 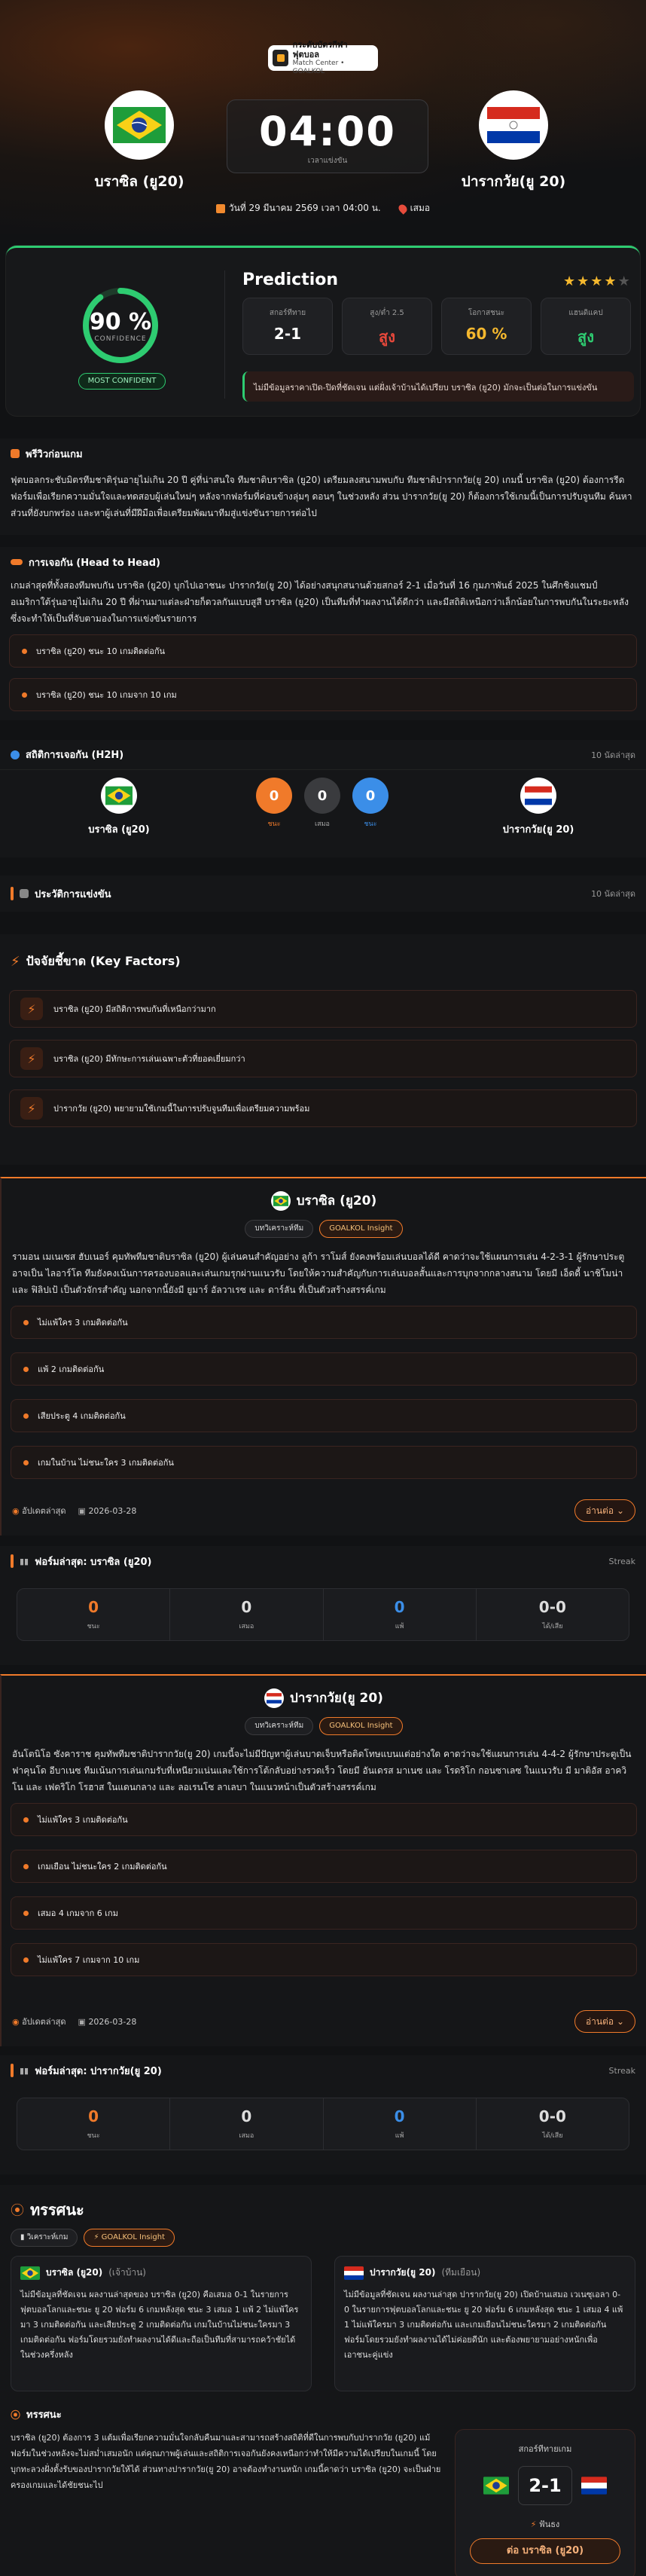 What do you see at coordinates (487, 313) in the screenshot?
I see `prediction-stat-label: โอกาสชนะ` at bounding box center [487, 313].